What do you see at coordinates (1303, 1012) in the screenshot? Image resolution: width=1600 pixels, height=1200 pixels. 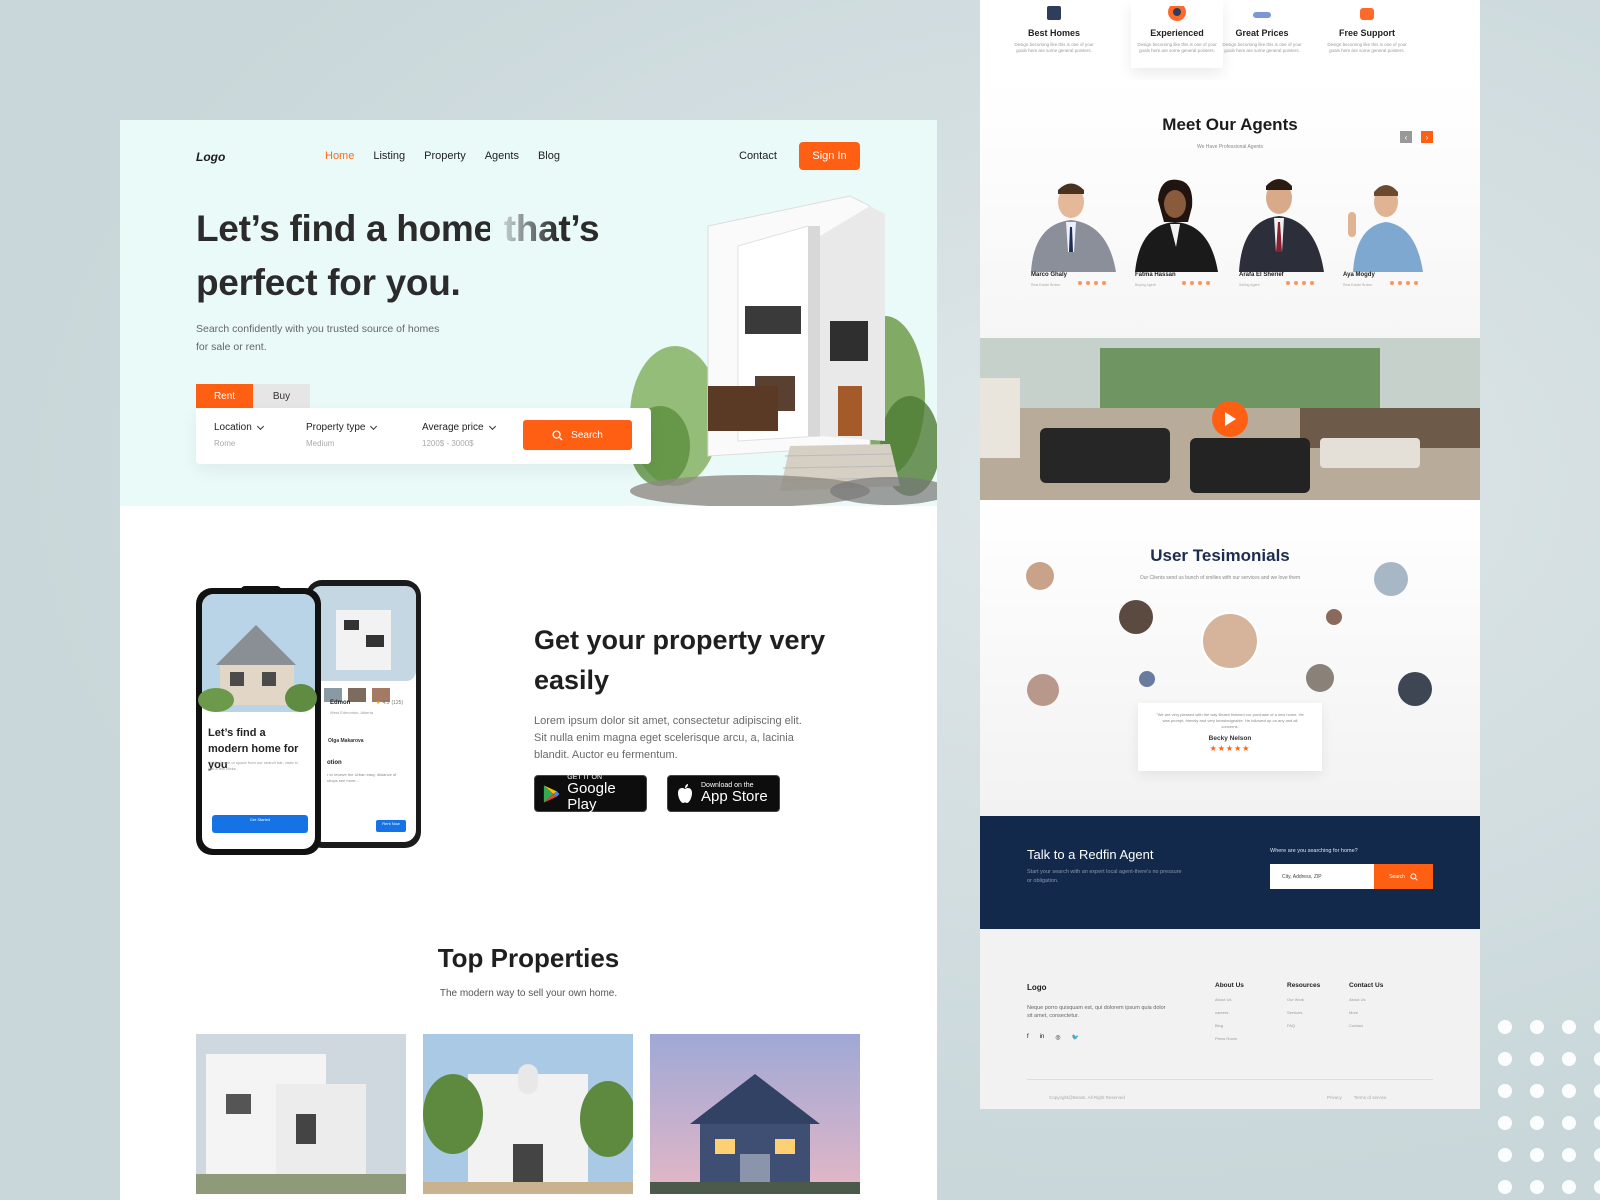 I see `footer-link: Services` at bounding box center [1303, 1012].